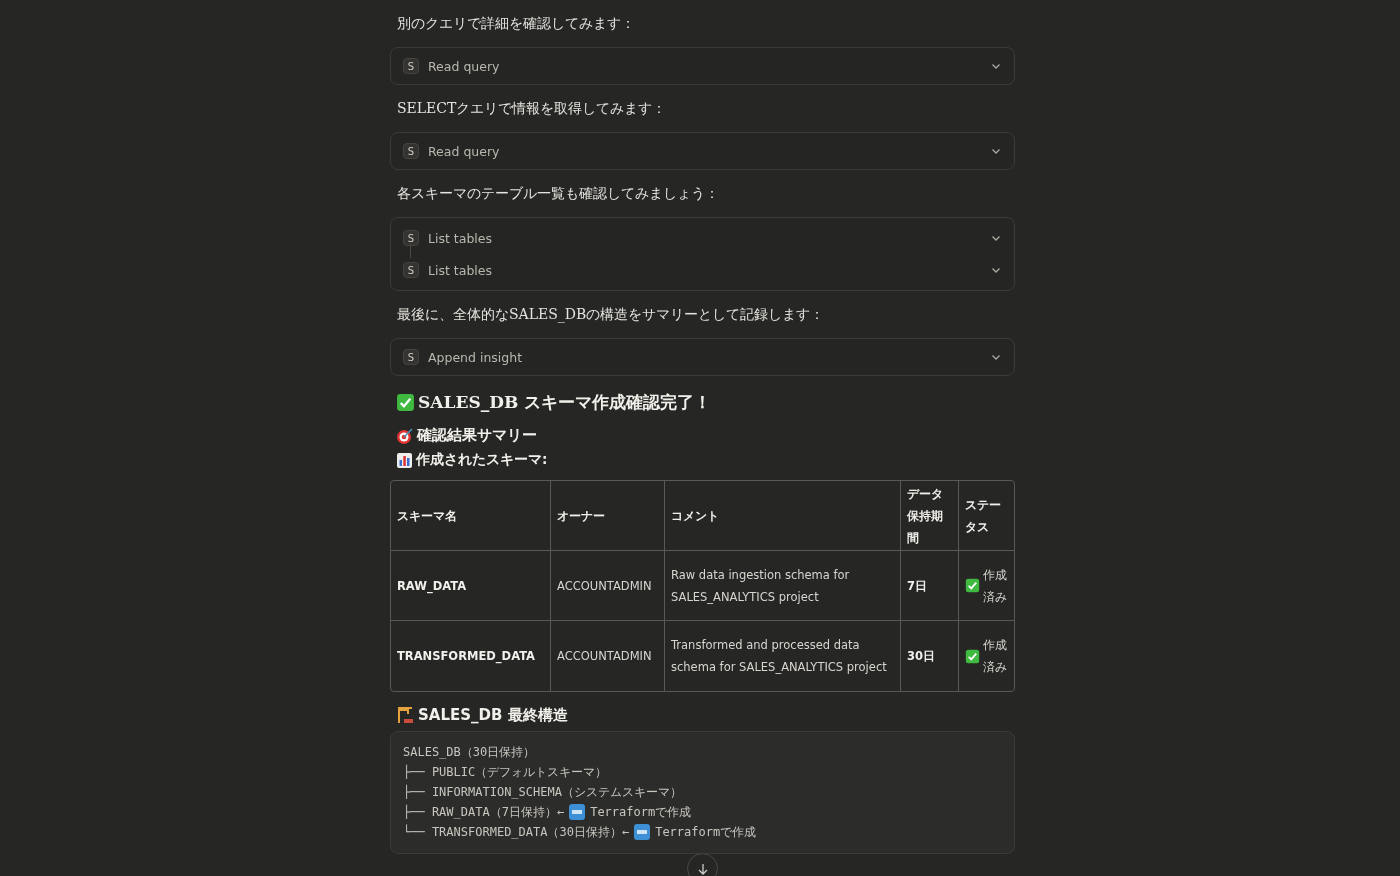 Image resolution: width=1400 pixels, height=876 pixels. What do you see at coordinates (542, 792) in the screenshot?
I see `code-line: ├── INFORMATION_SCHEMA（システムスキーマ）` at bounding box center [542, 792].